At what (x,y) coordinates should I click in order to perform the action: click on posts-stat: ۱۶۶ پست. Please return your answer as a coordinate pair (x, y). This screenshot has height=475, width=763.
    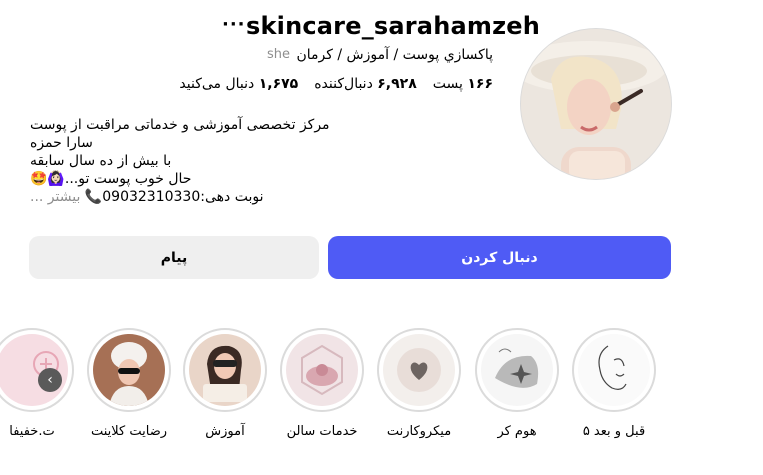
    Looking at the image, I should click on (463, 84).